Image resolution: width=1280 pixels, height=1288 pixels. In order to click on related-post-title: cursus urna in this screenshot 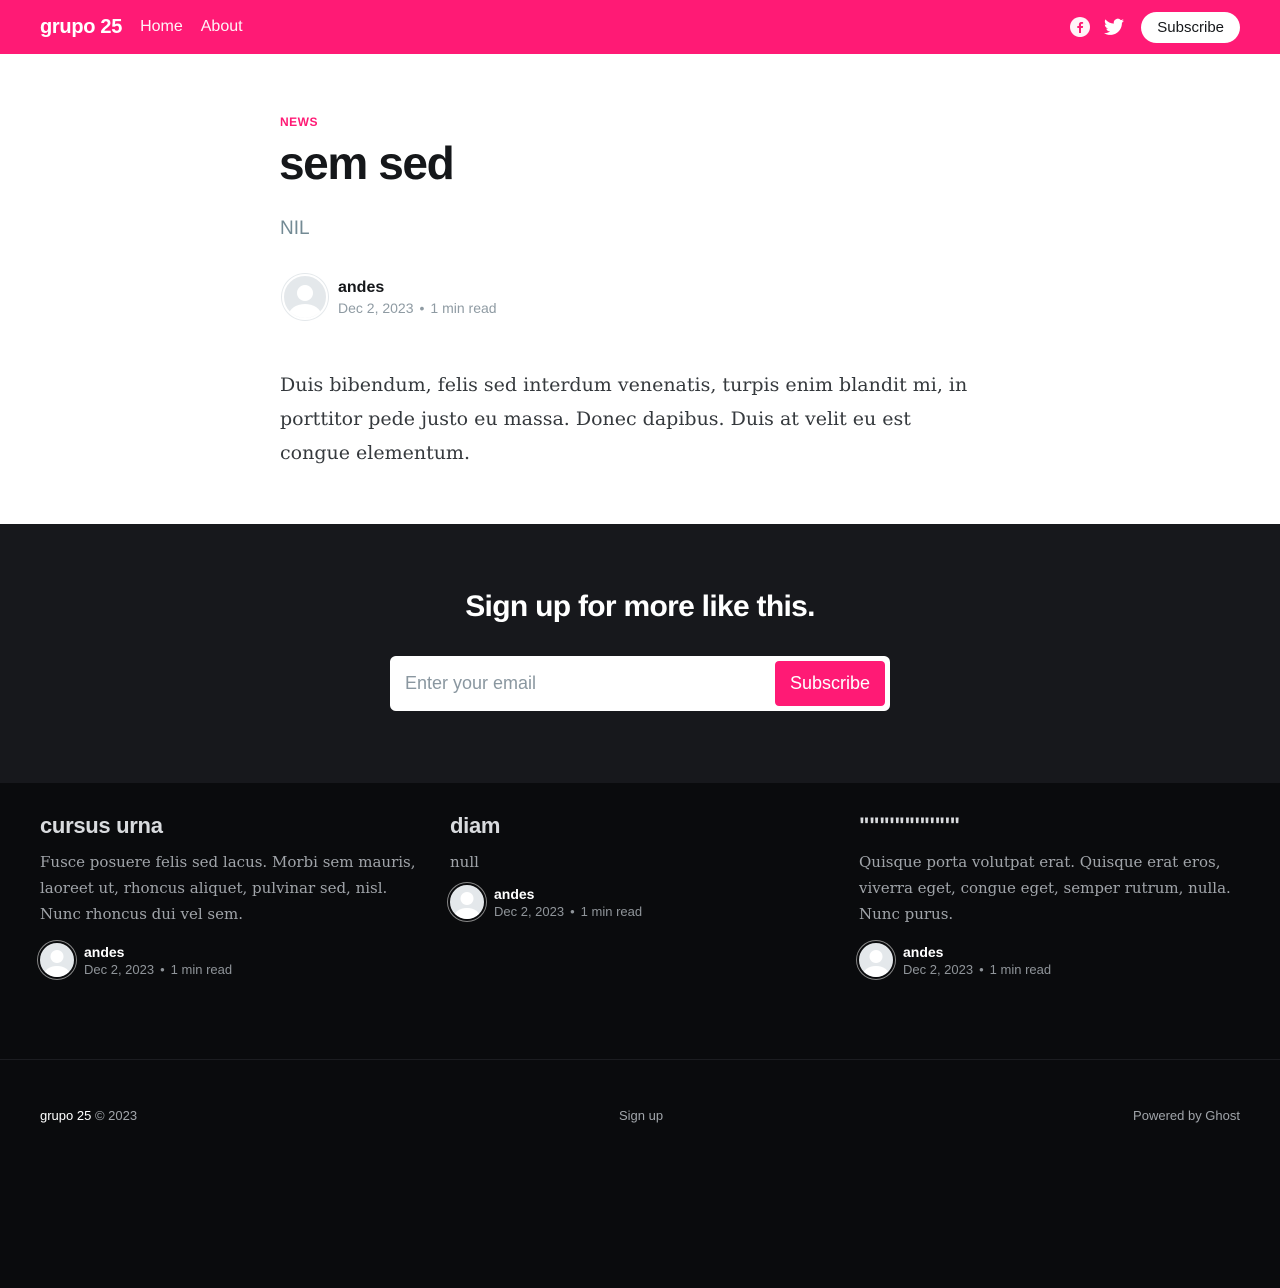, I will do `click(230, 826)`.